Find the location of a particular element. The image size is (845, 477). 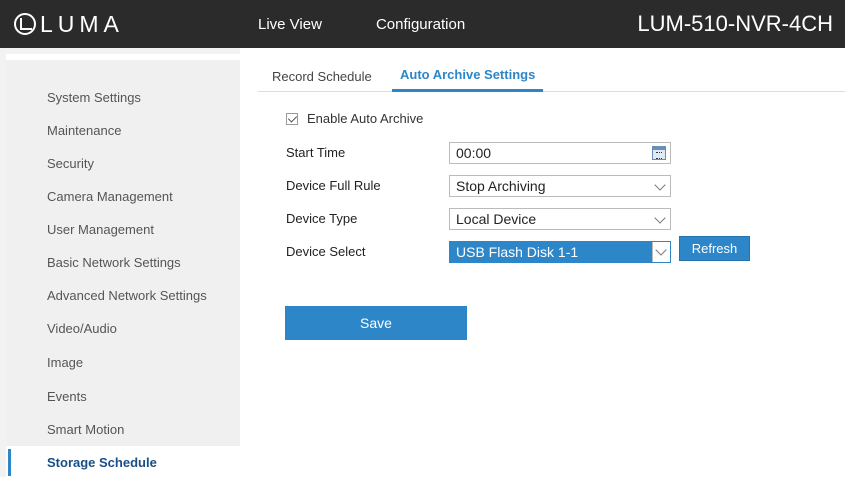

device-select-select: USB Flash Disk 1-1 is located at coordinates (560, 252).